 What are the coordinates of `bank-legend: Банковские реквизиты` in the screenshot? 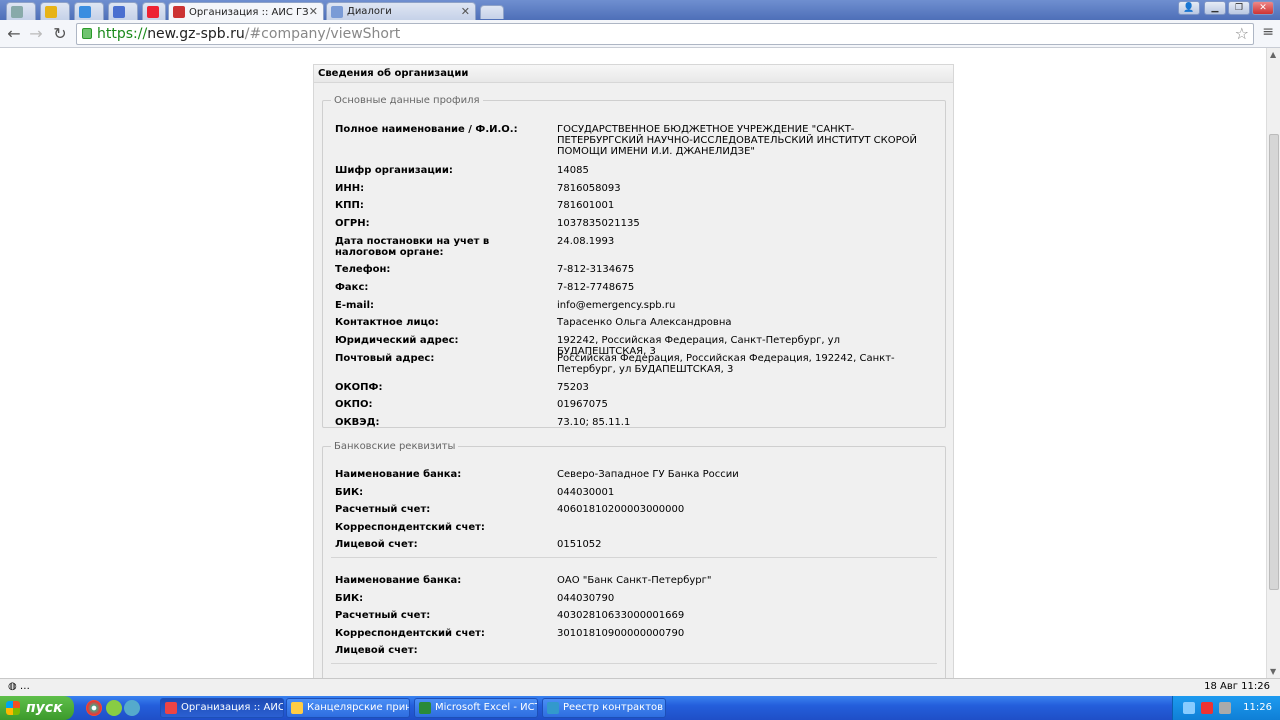 It's located at (395, 446).